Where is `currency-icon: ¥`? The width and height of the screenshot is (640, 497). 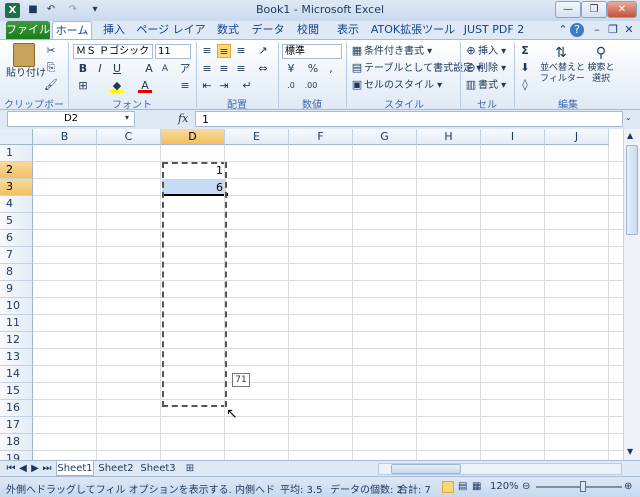 currency-icon: ¥ is located at coordinates (291, 69).